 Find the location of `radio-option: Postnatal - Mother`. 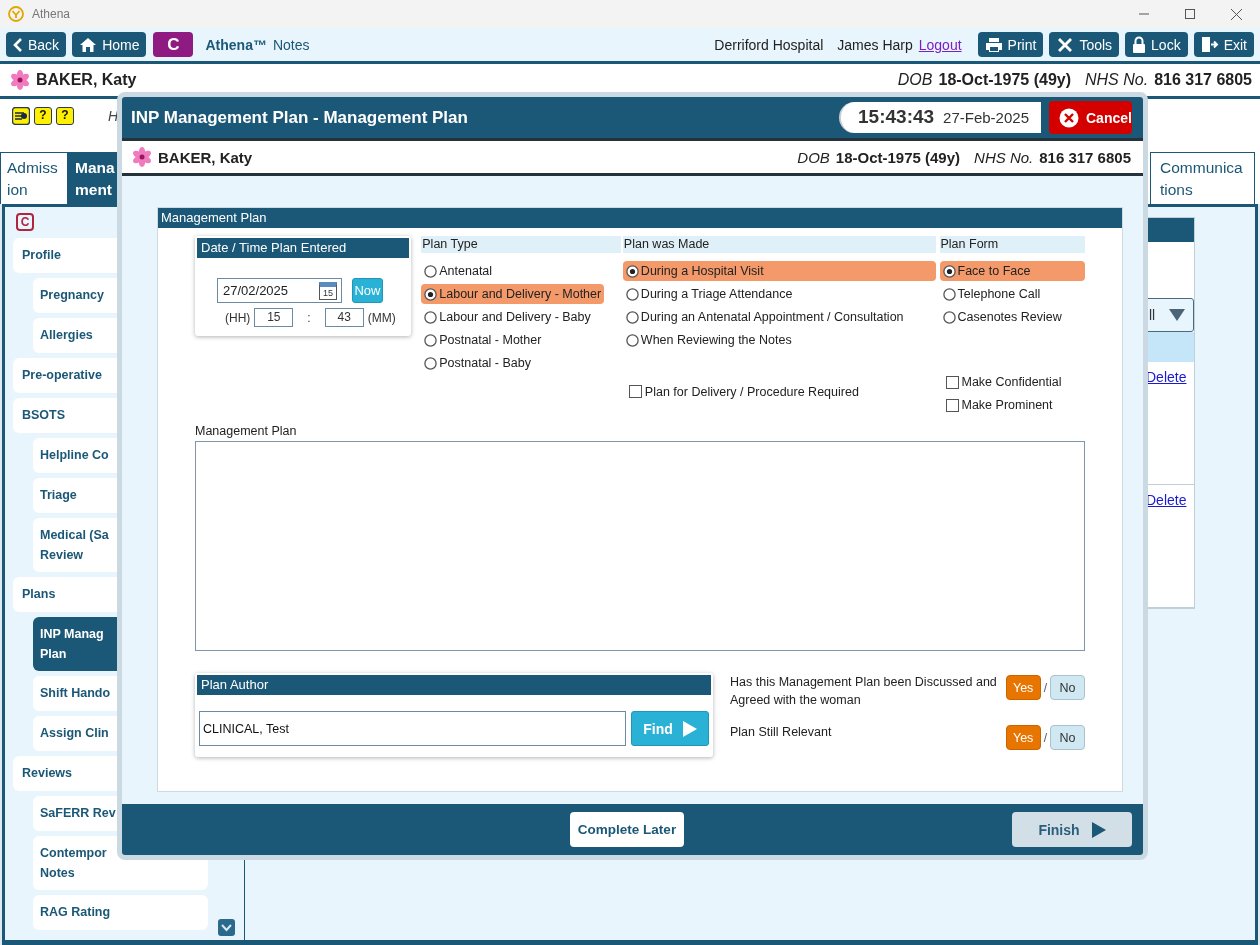

radio-option: Postnatal - Mother is located at coordinates (483, 340).